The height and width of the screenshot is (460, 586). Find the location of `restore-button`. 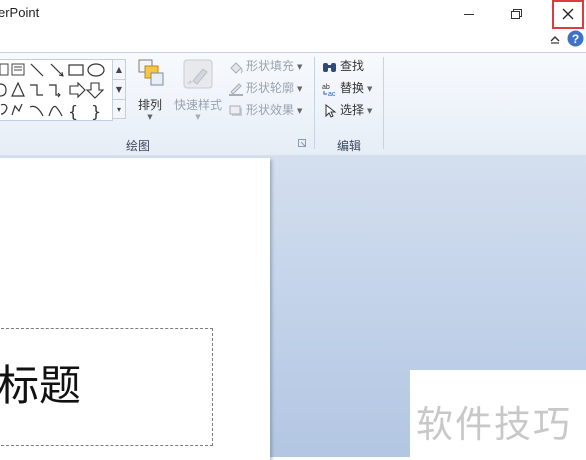

restore-button is located at coordinates (516, 14).